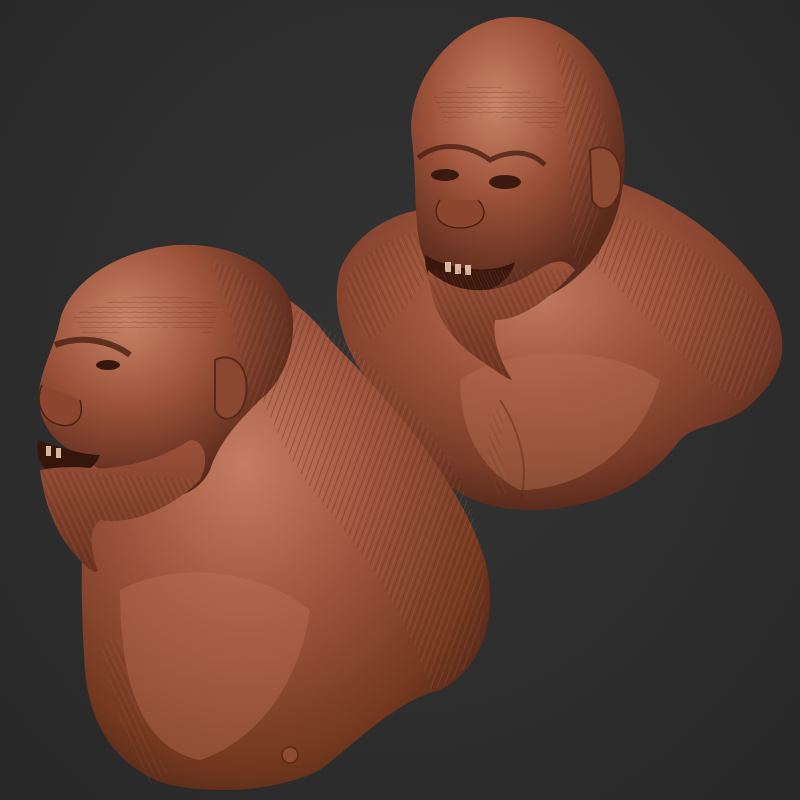 This screenshot has width=800, height=800. What do you see at coordinates (290, 755) in the screenshot?
I see `nipple` at bounding box center [290, 755].